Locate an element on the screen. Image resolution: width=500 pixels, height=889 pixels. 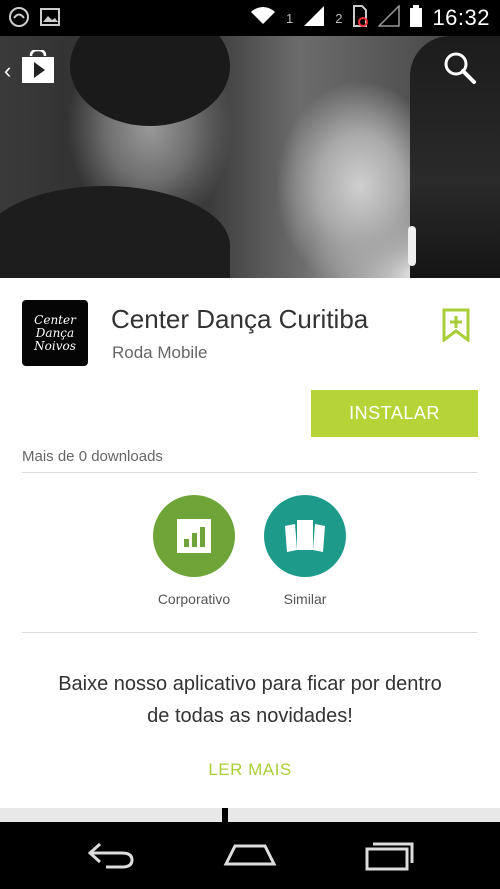
similar-label: Similar is located at coordinates (305, 599).